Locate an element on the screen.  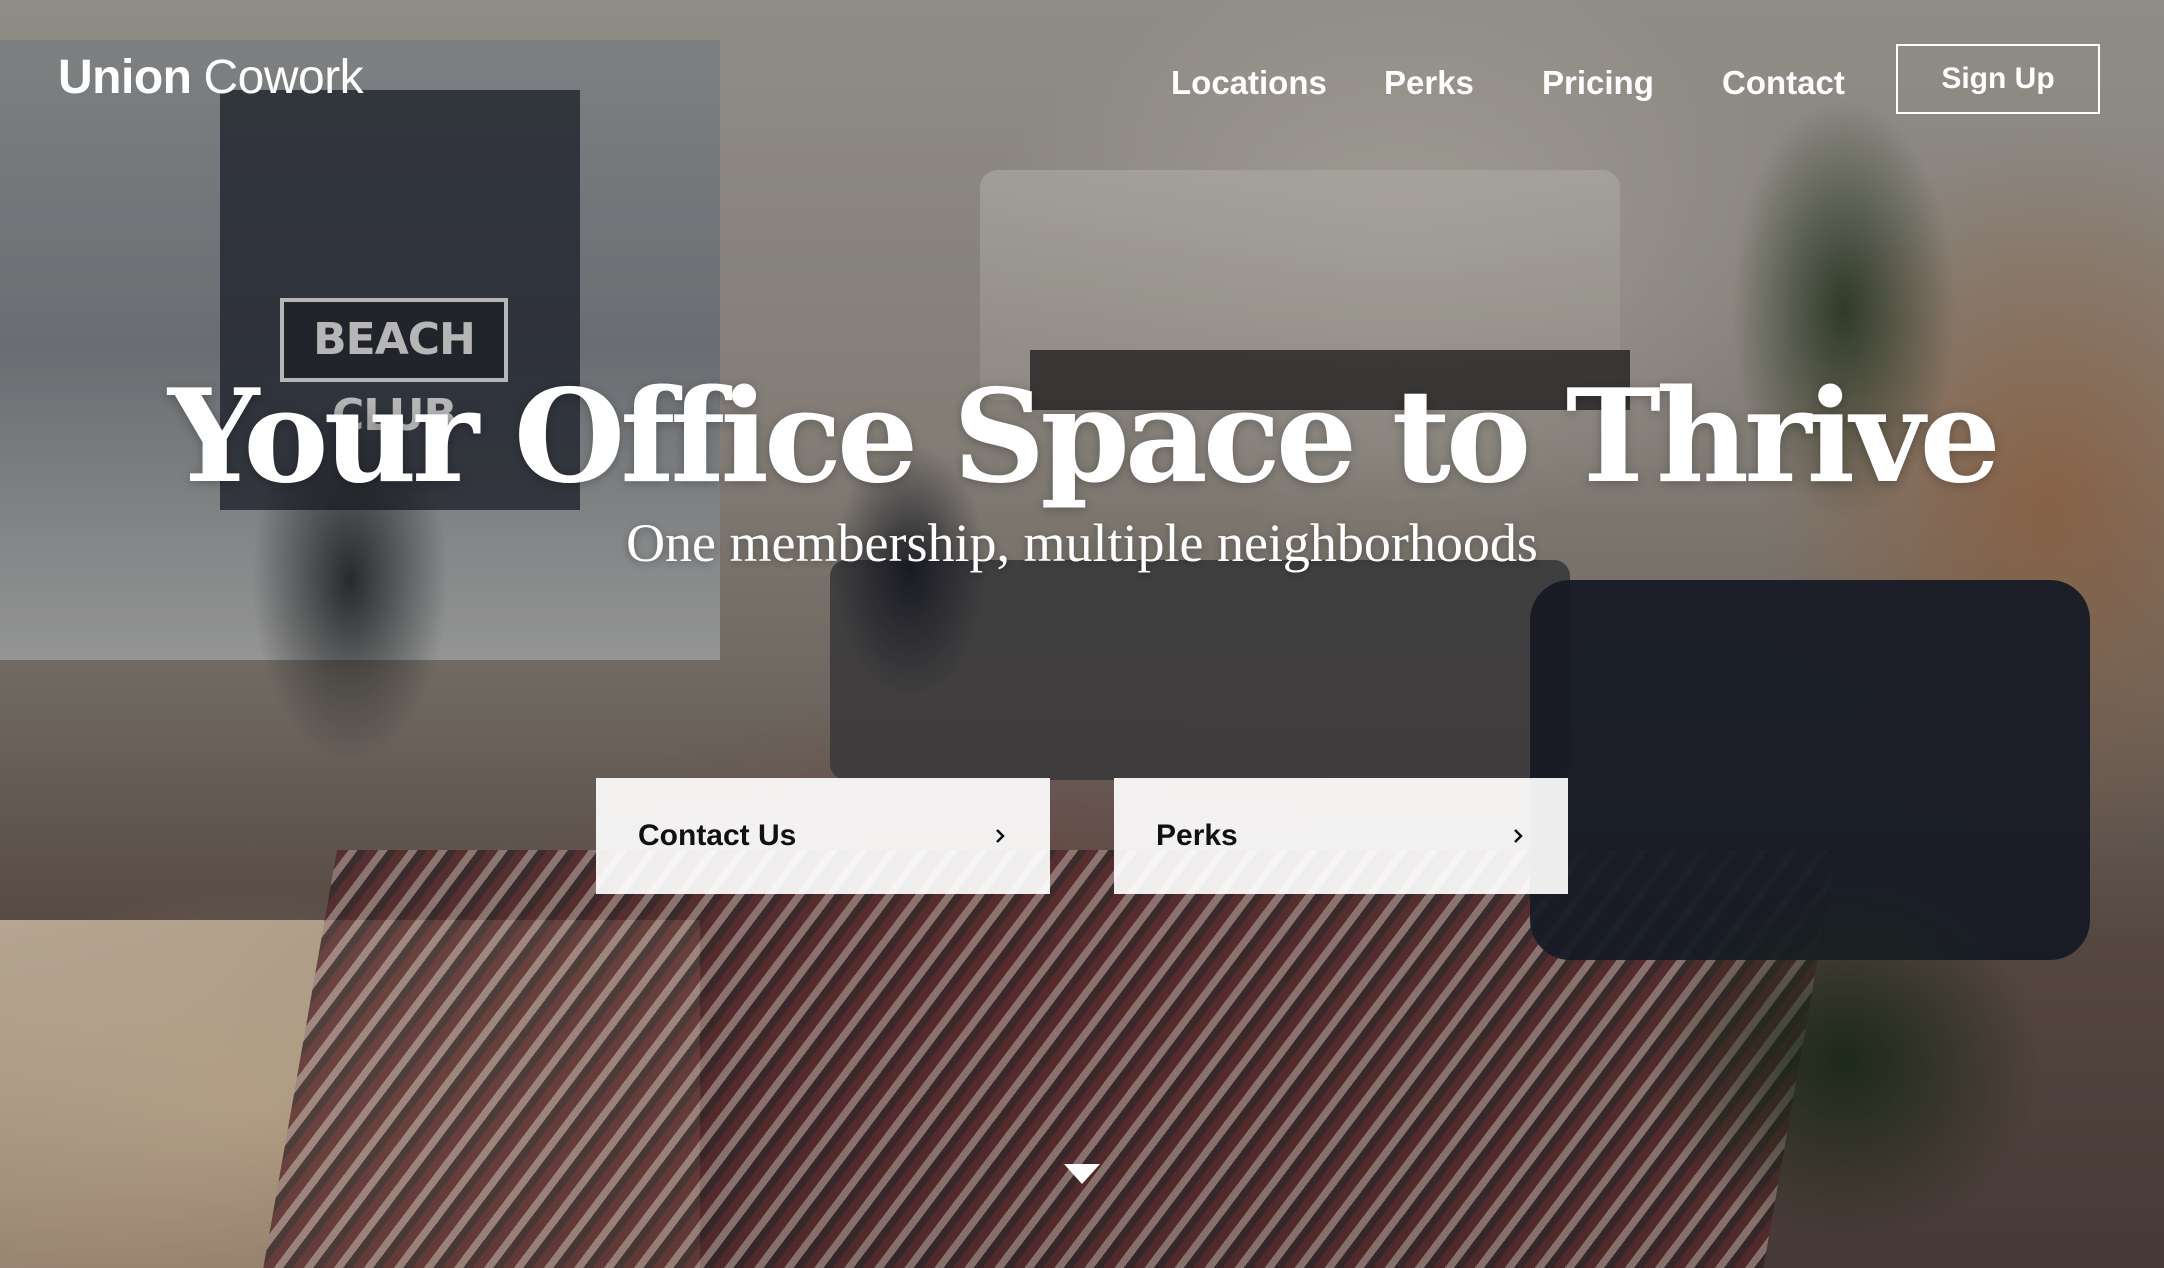
brand-name-light: Cowork is located at coordinates (283, 77).